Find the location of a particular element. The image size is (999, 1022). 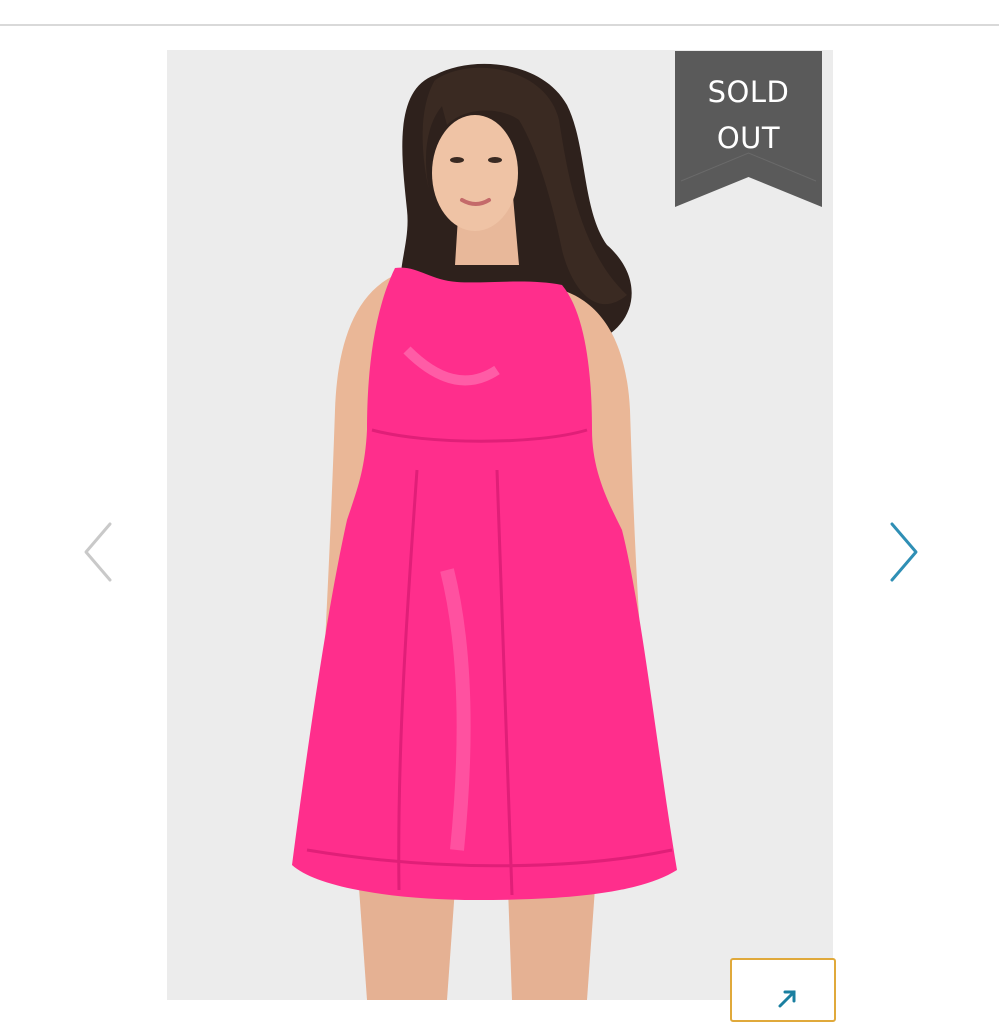

previous-image-button is located at coordinates (98, 553).